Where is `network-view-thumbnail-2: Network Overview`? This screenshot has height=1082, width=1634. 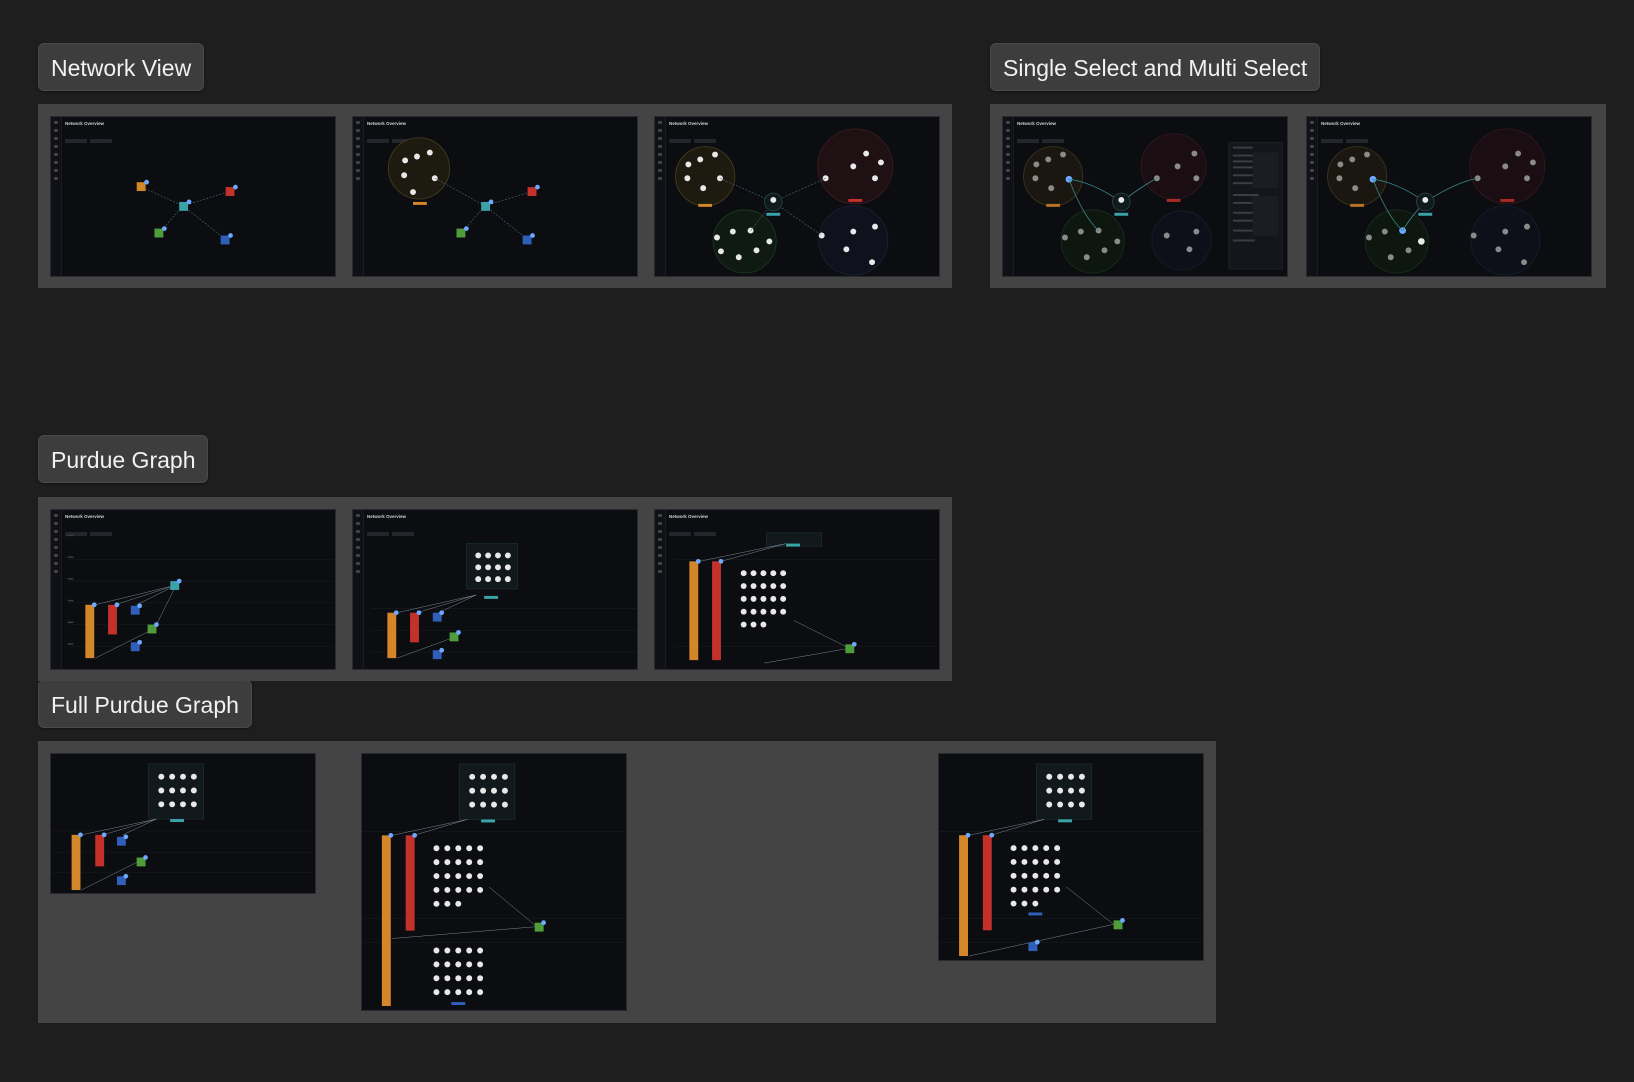
network-view-thumbnail-2: Network Overview is located at coordinates (495, 196).